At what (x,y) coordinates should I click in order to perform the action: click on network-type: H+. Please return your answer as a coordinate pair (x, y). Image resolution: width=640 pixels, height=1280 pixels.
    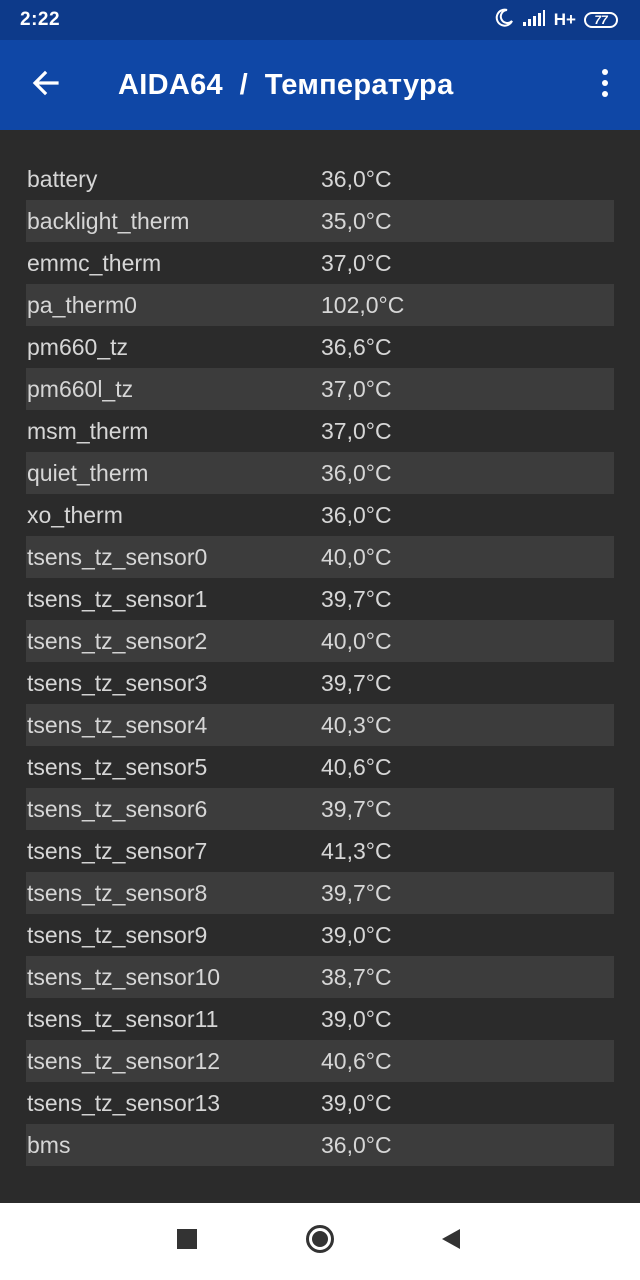
    Looking at the image, I should click on (564, 19).